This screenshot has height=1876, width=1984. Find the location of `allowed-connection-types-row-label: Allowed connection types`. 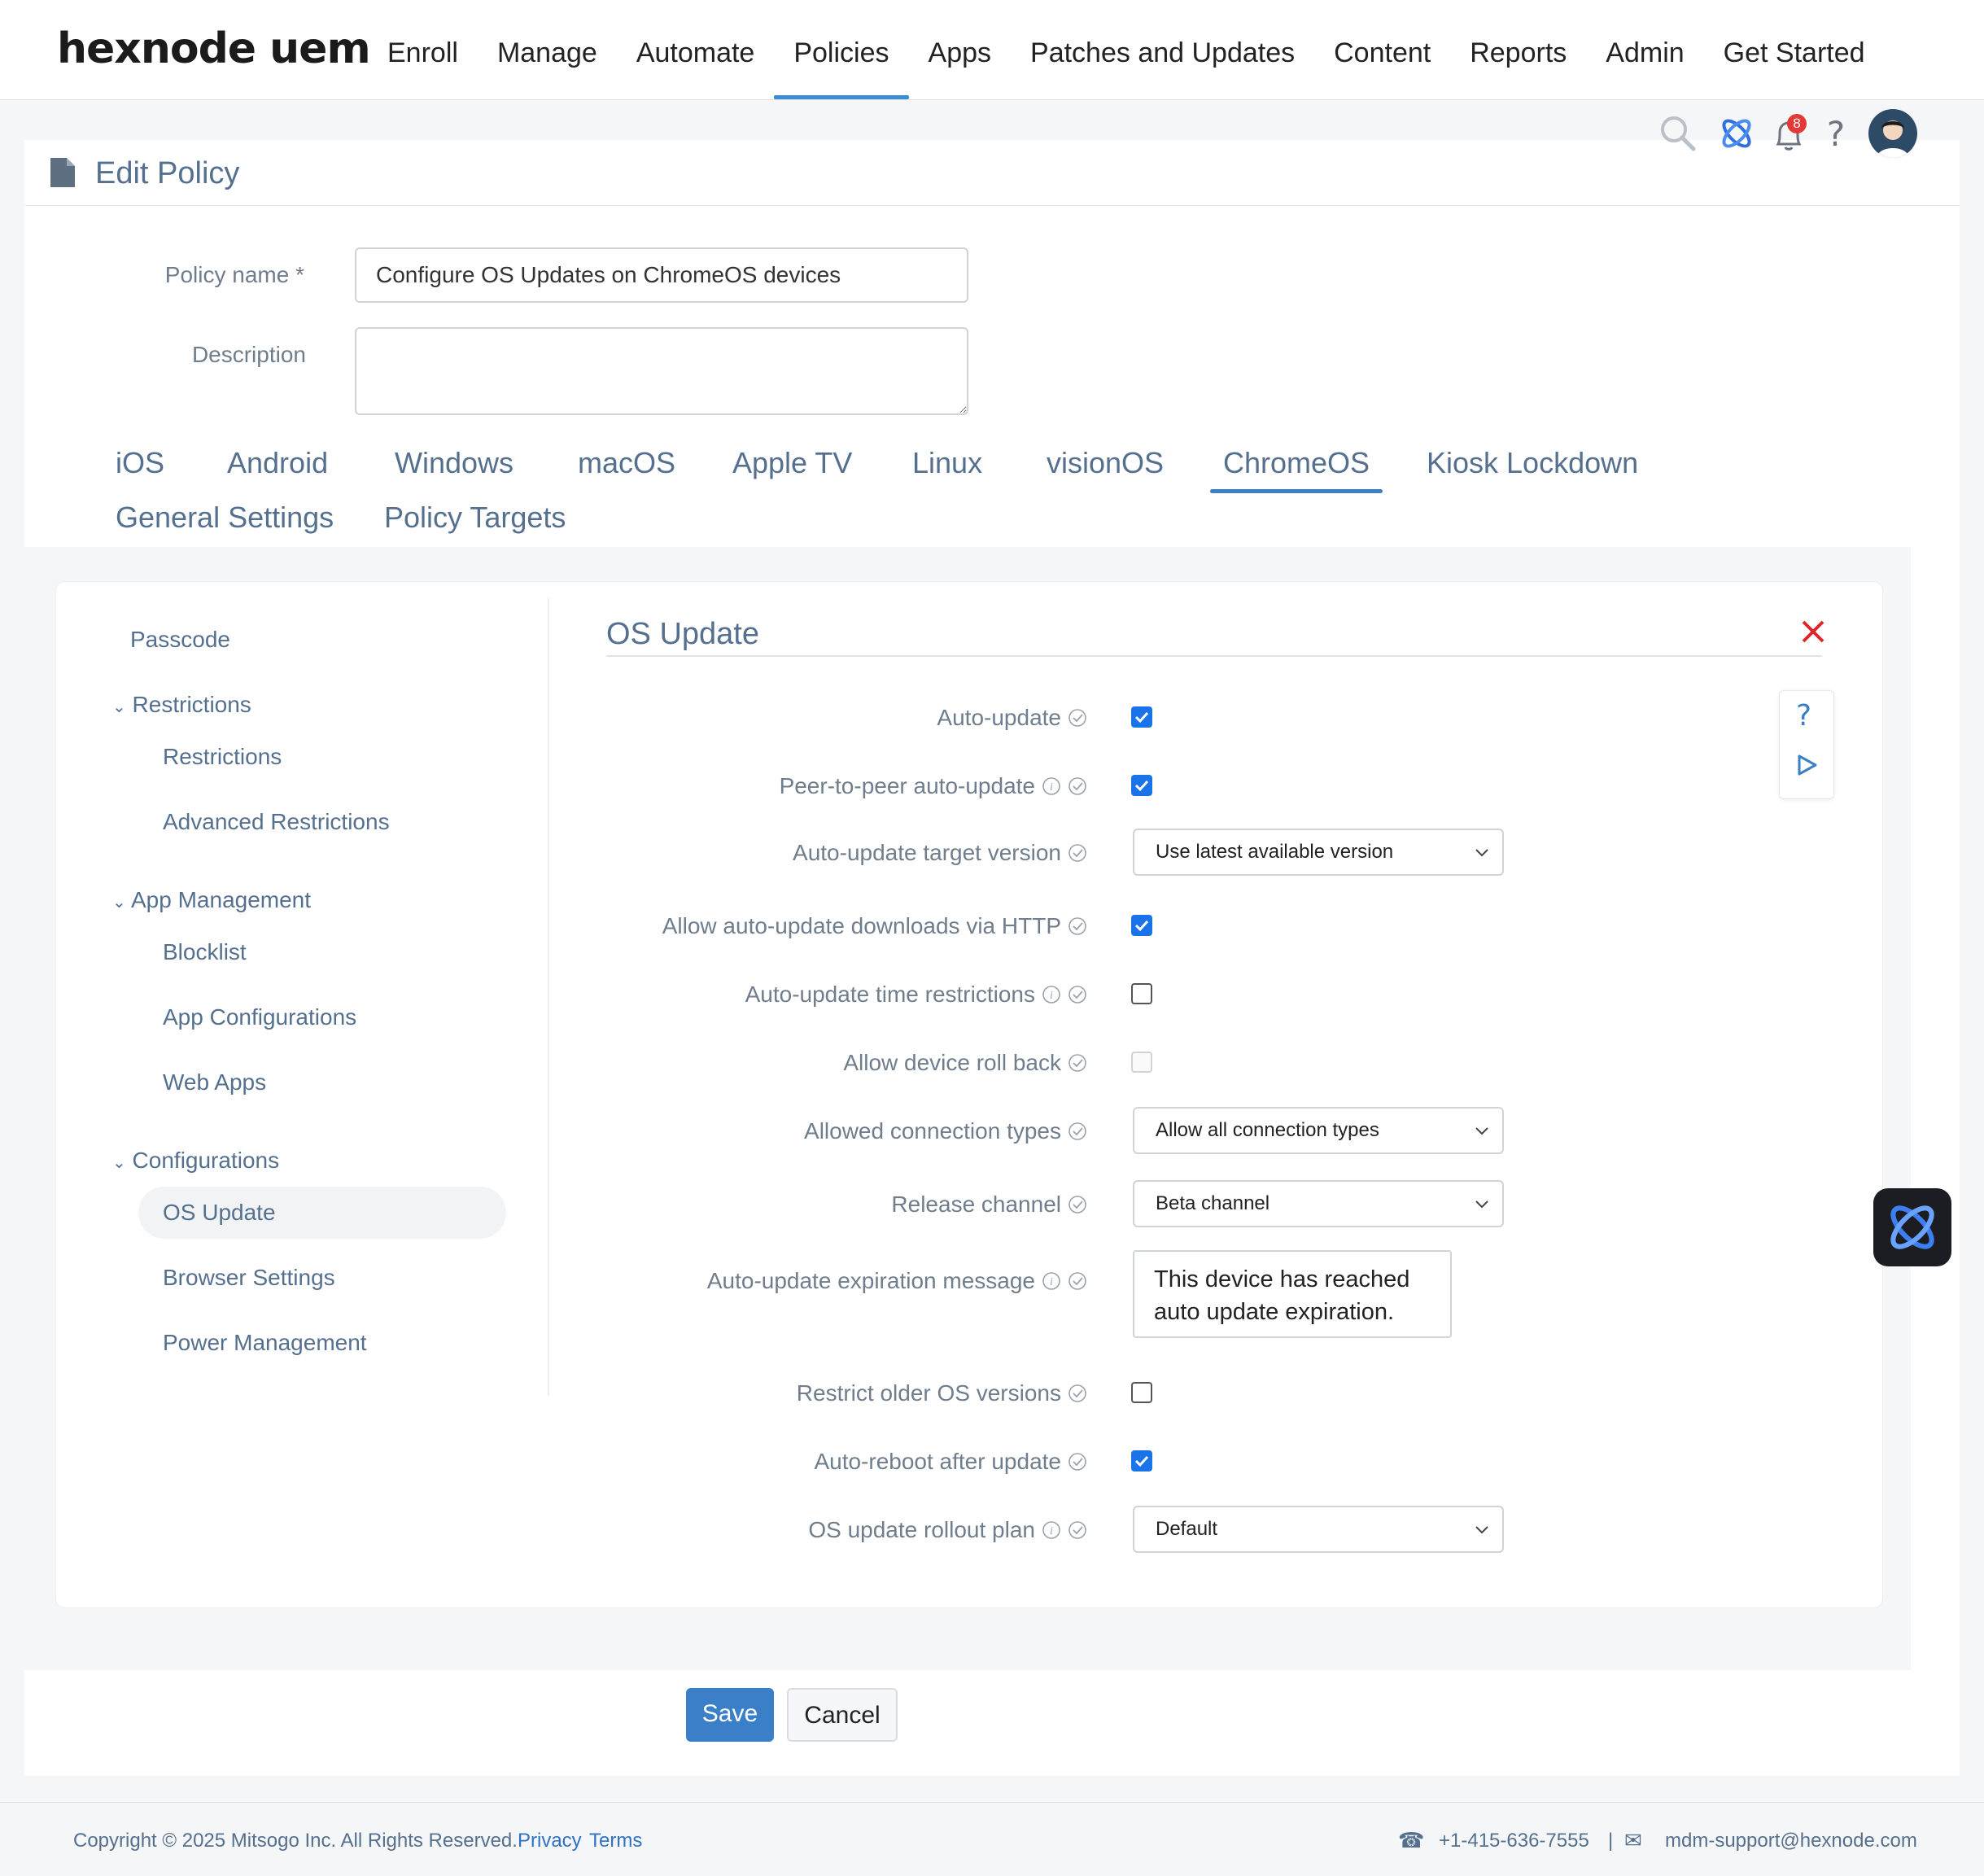

allowed-connection-types-row-label: Allowed connection types is located at coordinates (818, 1131).